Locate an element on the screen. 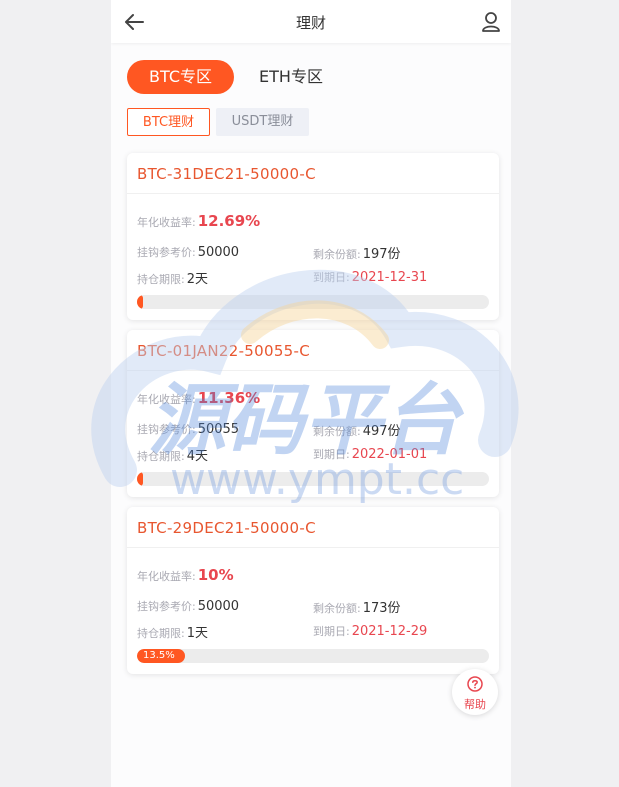  progress-fill: 13.5% is located at coordinates (161, 656).